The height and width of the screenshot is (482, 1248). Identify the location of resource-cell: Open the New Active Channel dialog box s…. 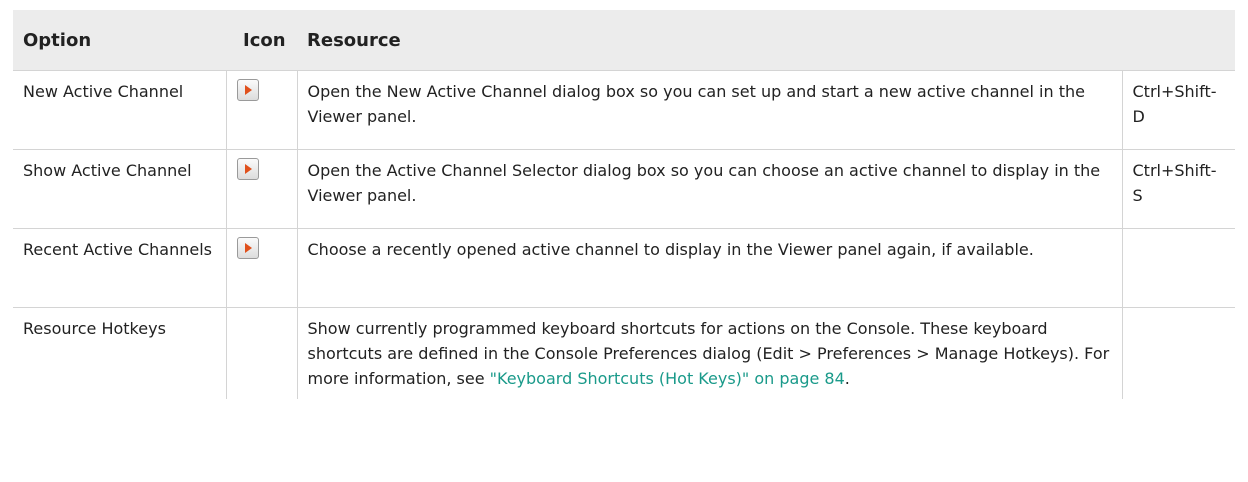
(709, 110).